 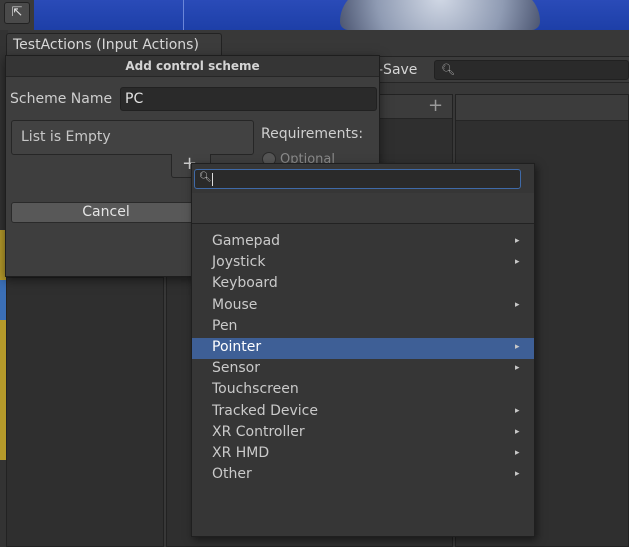 What do you see at coordinates (357, 179) in the screenshot?
I see `device-search-input: 🔍︎` at bounding box center [357, 179].